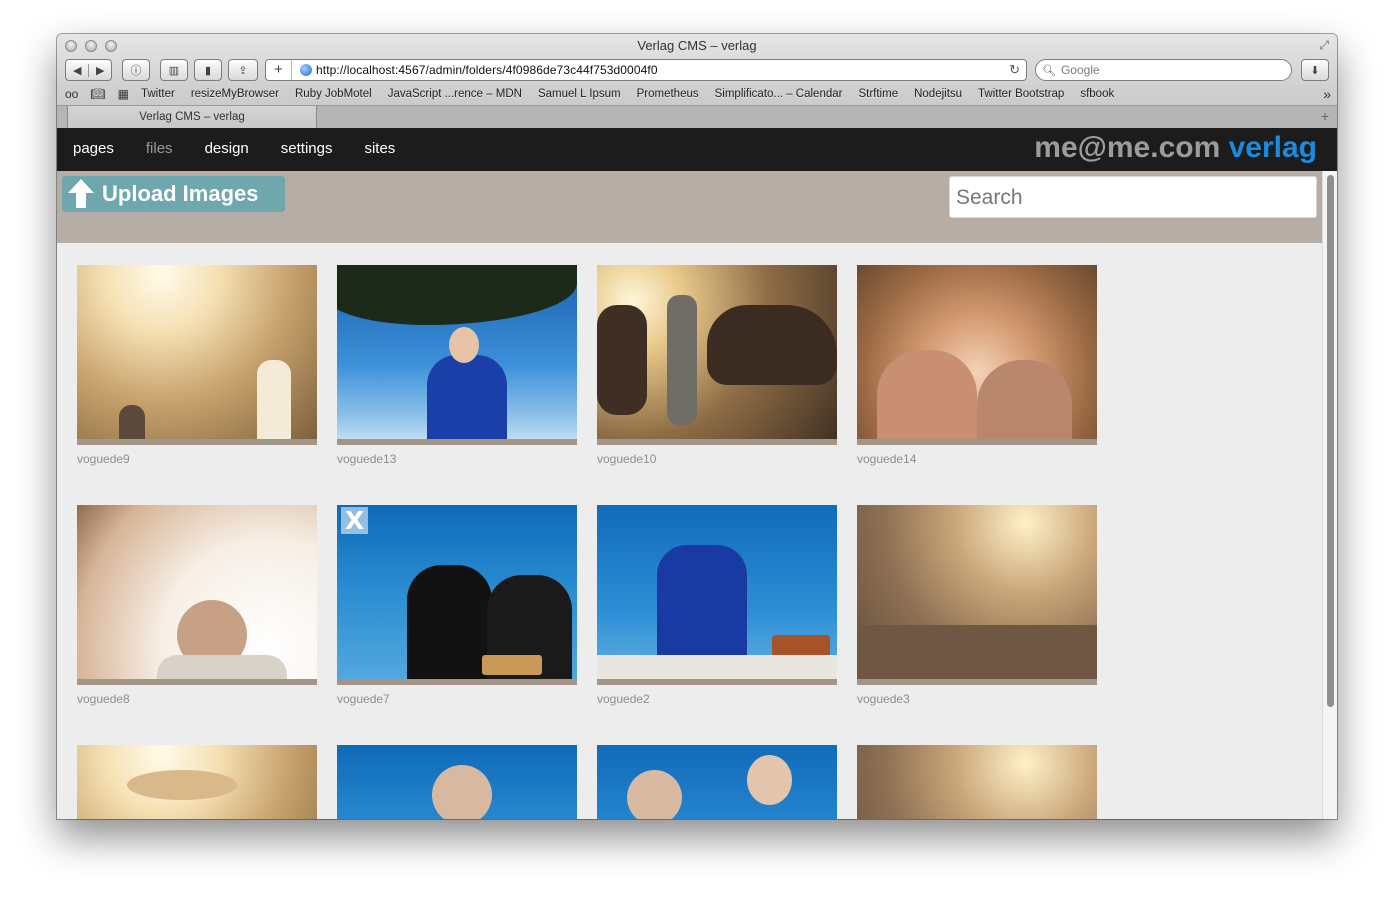 The width and height of the screenshot is (1394, 898). I want to click on bookmarklet-button: ▮, so click(208, 70).